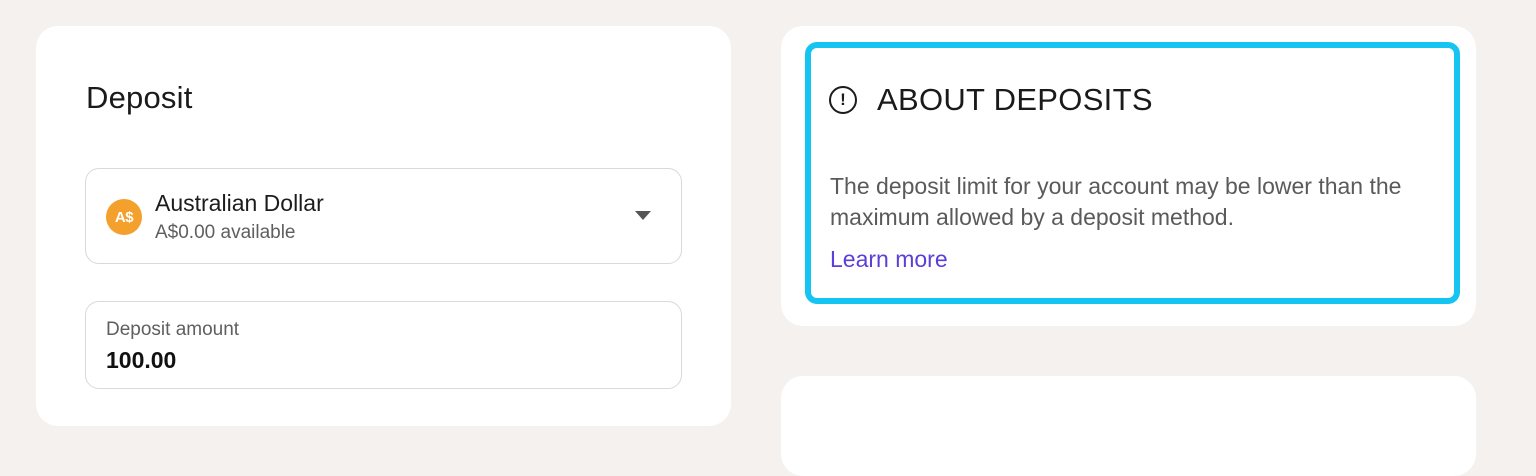  I want to click on deposit-title: Deposit, so click(139, 97).